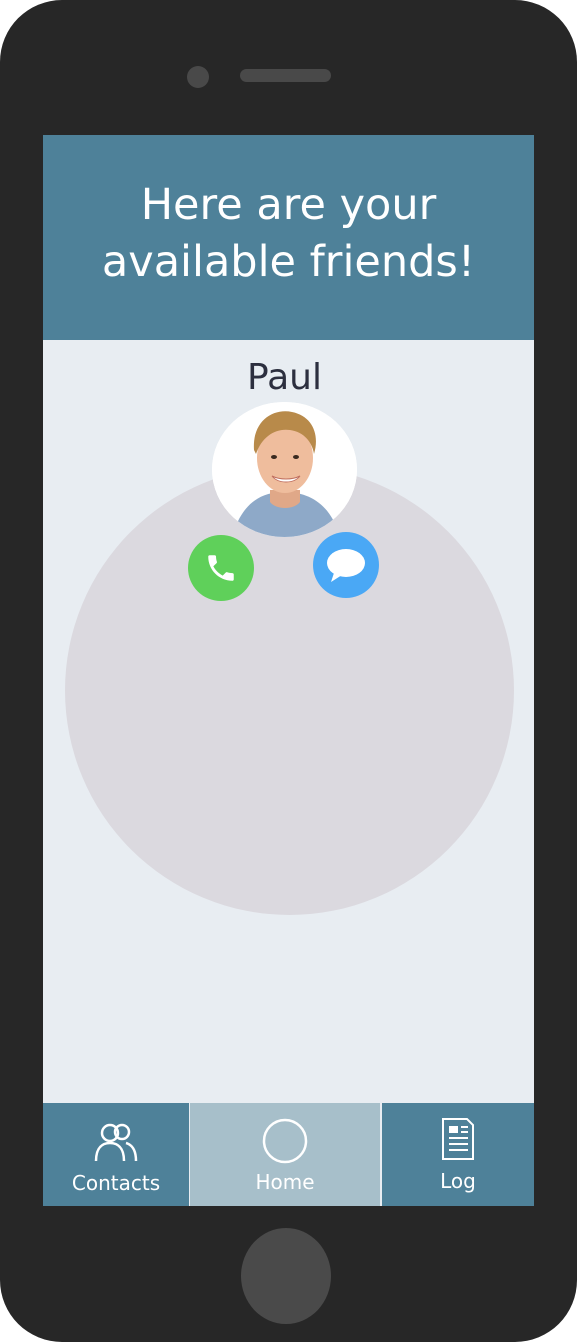 The width and height of the screenshot is (577, 1342). Describe the element at coordinates (285, 1141) in the screenshot. I see `circle-icon` at that location.